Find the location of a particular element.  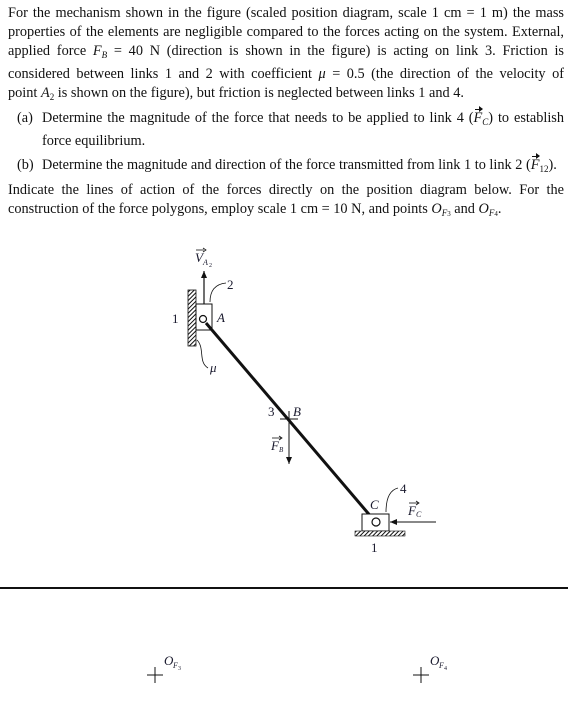

link-4-label: 4 is located at coordinates (403, 488).